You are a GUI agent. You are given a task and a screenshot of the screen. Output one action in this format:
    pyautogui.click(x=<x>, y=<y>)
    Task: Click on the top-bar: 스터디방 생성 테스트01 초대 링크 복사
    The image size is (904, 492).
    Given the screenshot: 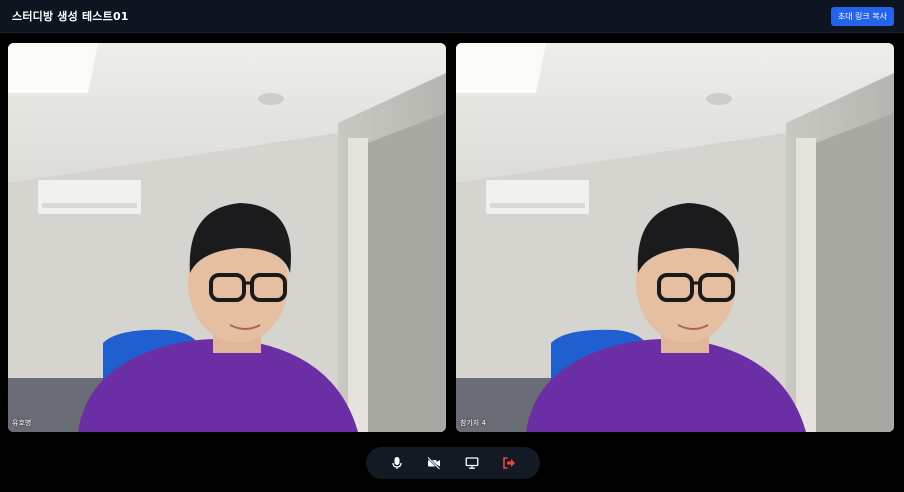 What is the action you would take?
    pyautogui.click(x=452, y=16)
    